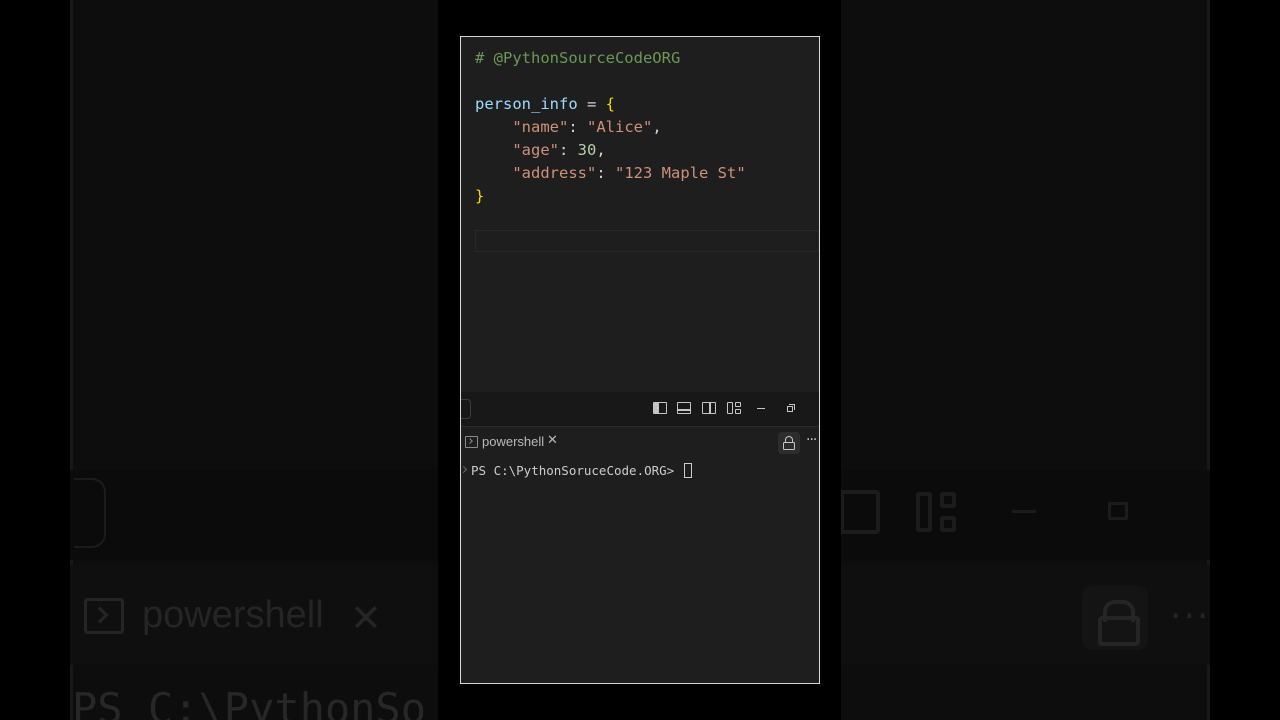  I want to click on sidebar-left-icon, so click(660, 408).